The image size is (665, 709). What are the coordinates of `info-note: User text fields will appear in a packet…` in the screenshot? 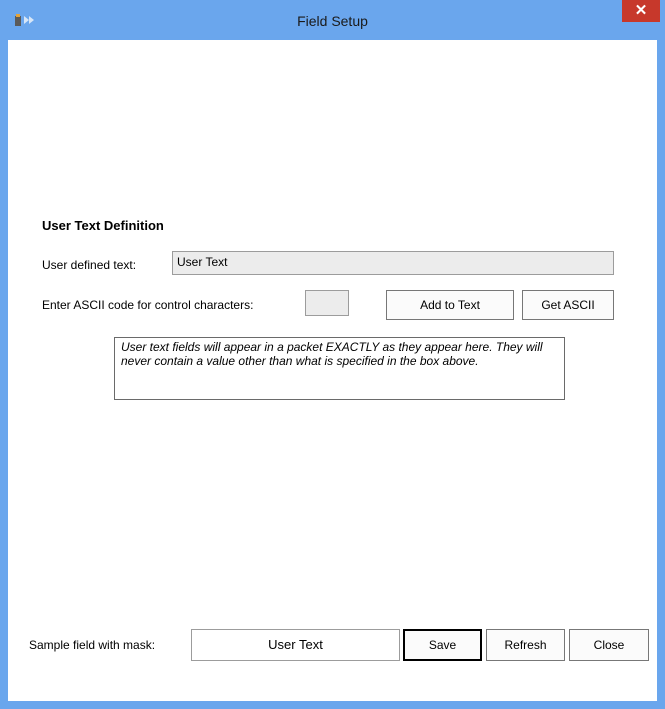 It's located at (339, 368).